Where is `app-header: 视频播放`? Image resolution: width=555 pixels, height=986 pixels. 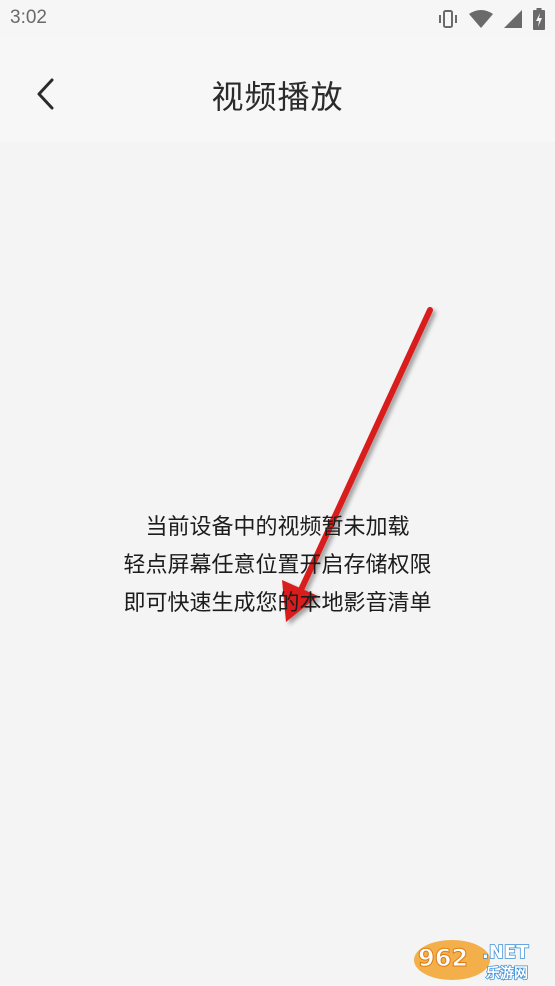
app-header: 视频播放 is located at coordinates (277, 90).